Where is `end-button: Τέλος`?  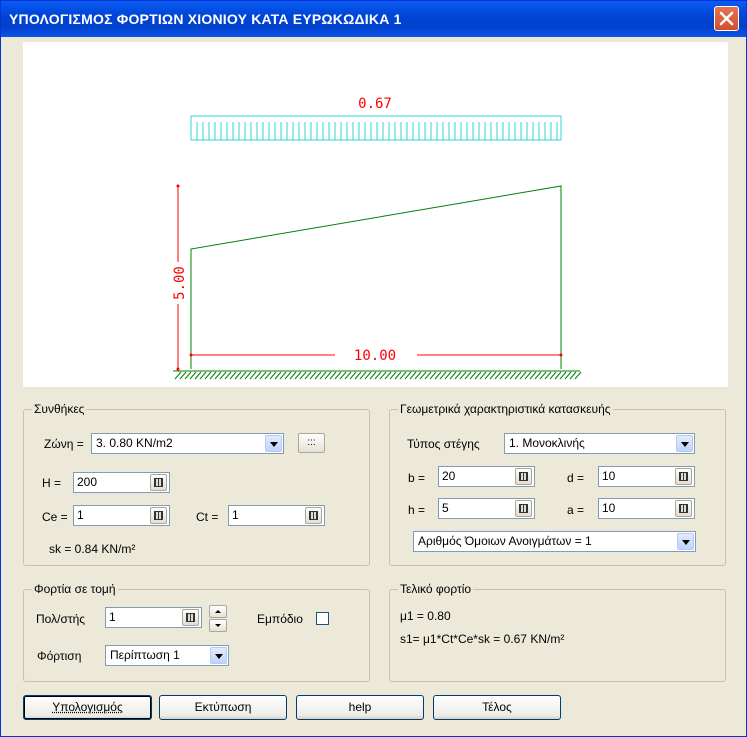
end-button: Τέλος is located at coordinates (497, 707).